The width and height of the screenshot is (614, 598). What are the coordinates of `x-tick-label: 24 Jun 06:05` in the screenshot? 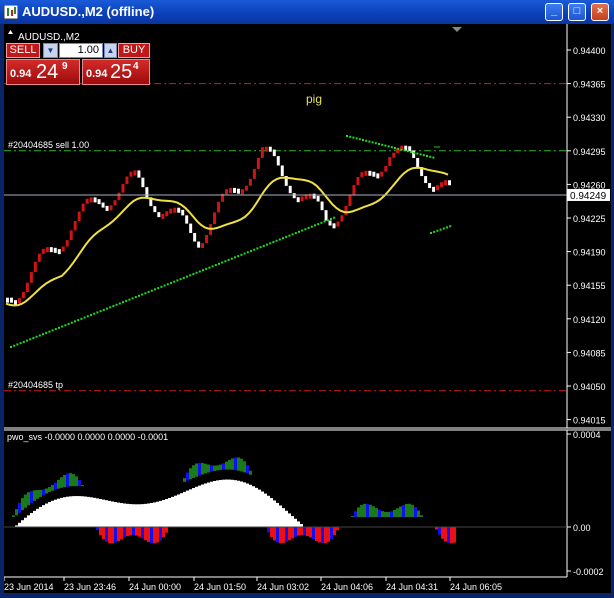 It's located at (476, 587).